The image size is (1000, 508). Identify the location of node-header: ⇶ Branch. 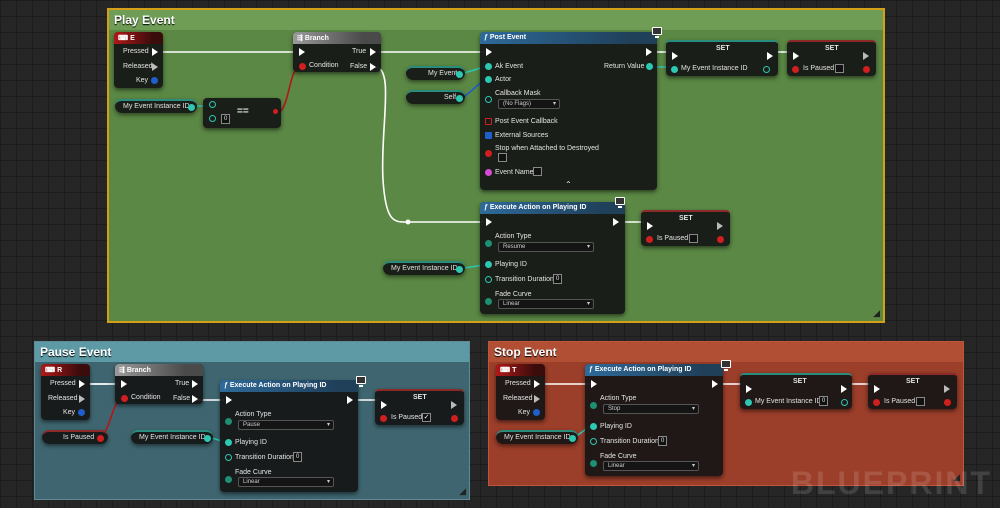
(159, 370).